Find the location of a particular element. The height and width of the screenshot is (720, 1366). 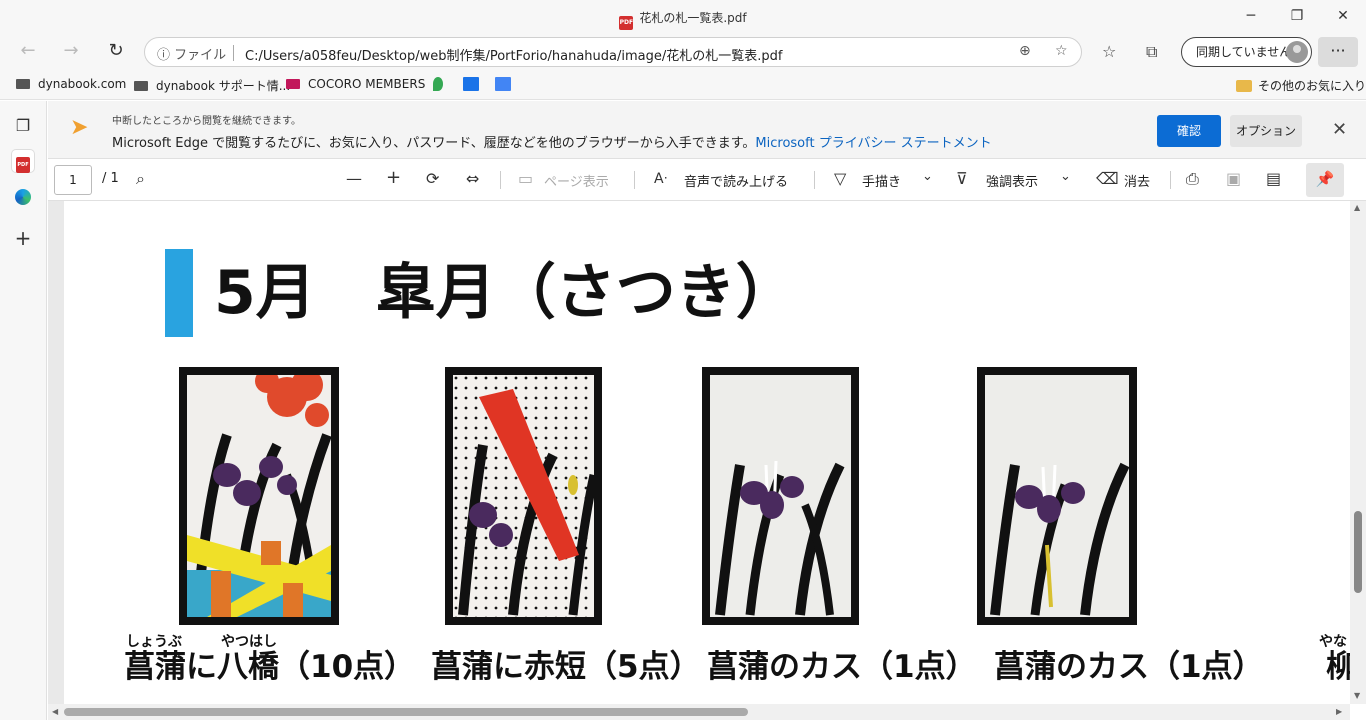

save-icon: ▣ is located at coordinates (1233, 178).